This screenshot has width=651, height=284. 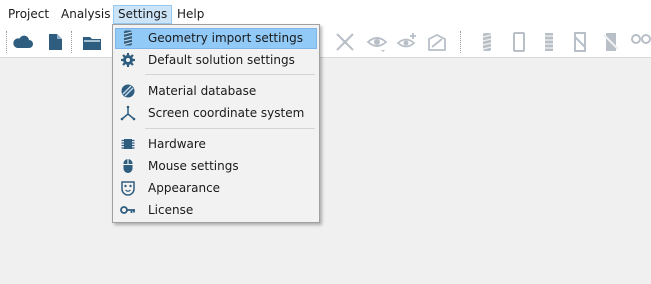 I want to click on add-view-icon, so click(x=407, y=42).